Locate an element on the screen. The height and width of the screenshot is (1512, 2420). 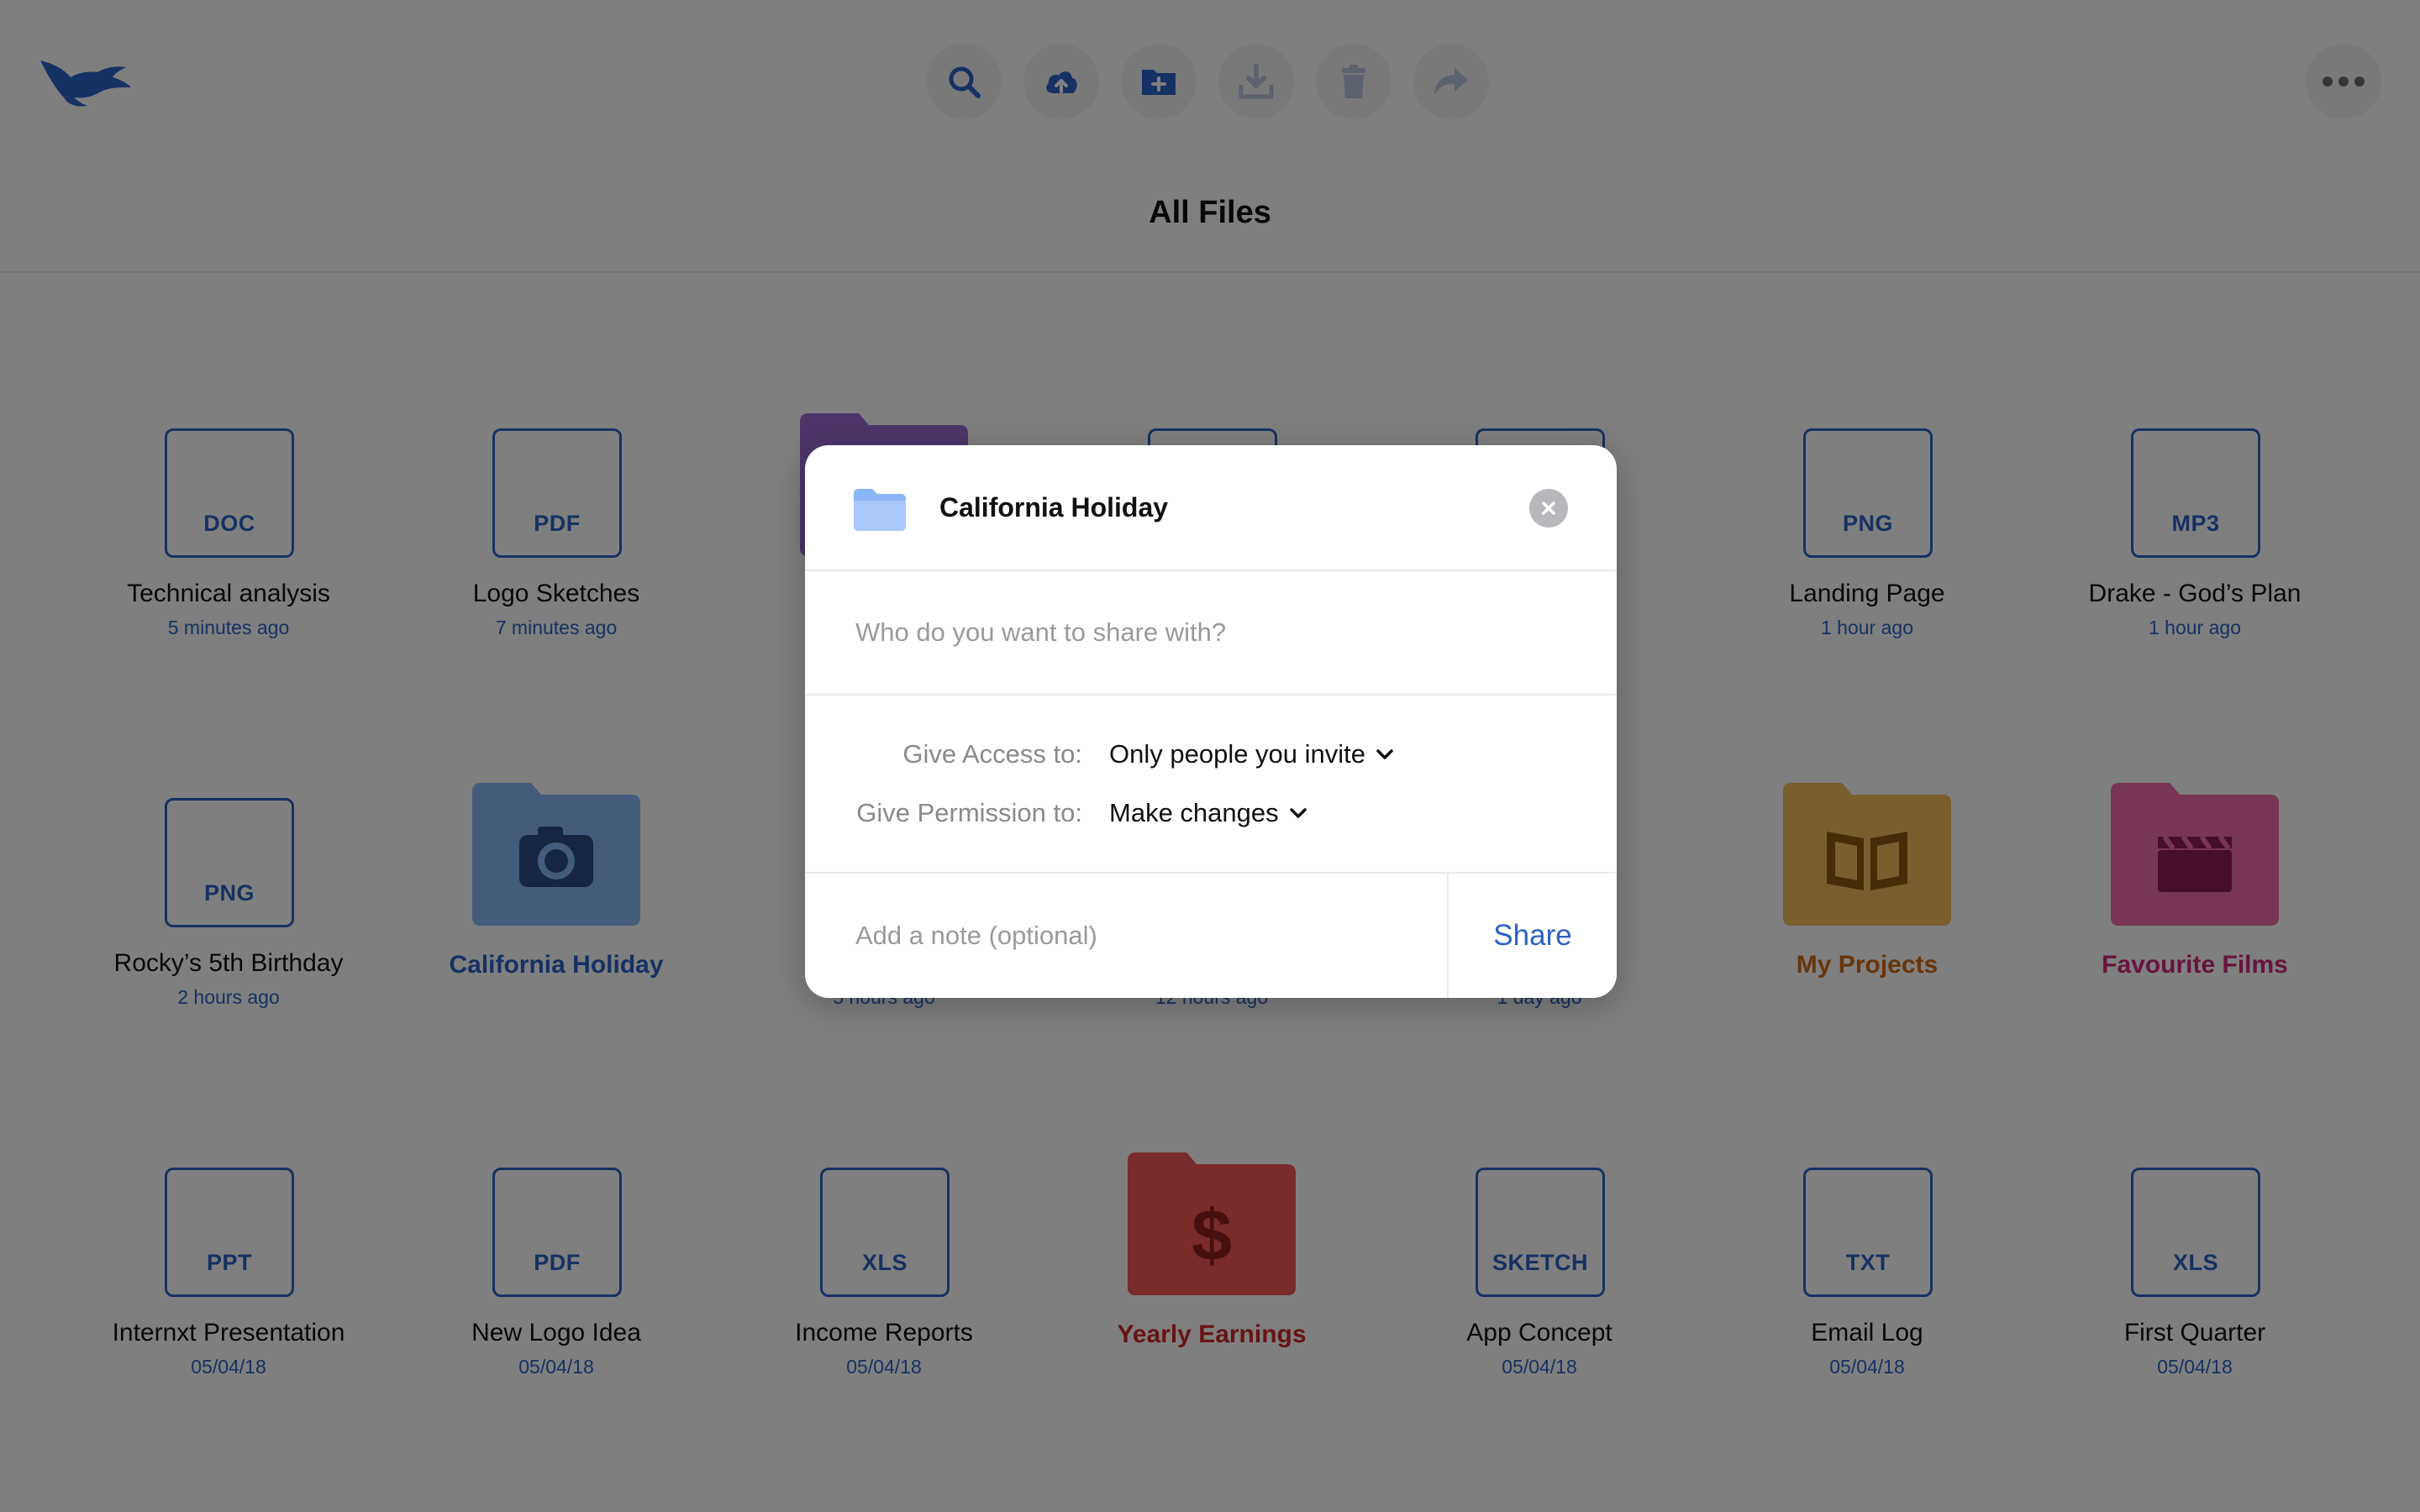
close-button is located at coordinates (1548, 508).